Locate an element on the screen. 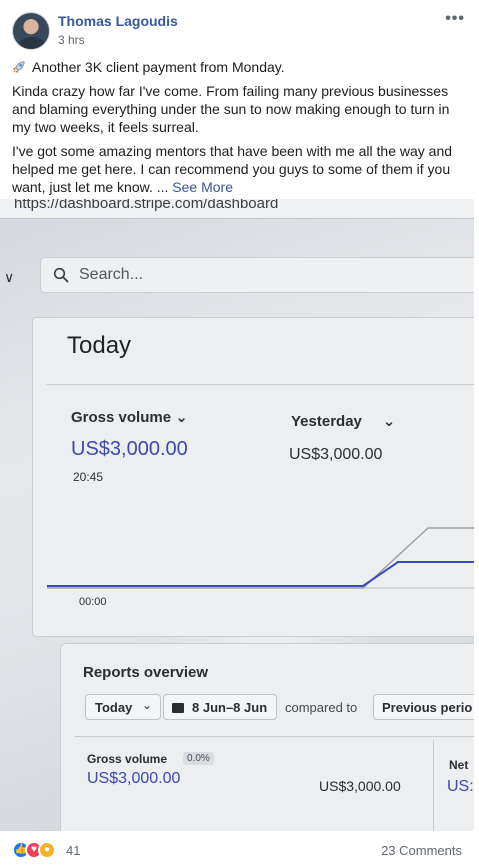 The image size is (479, 868). post-footer: 👍 ♥ ● 41 23 Comments is located at coordinates (239, 849).